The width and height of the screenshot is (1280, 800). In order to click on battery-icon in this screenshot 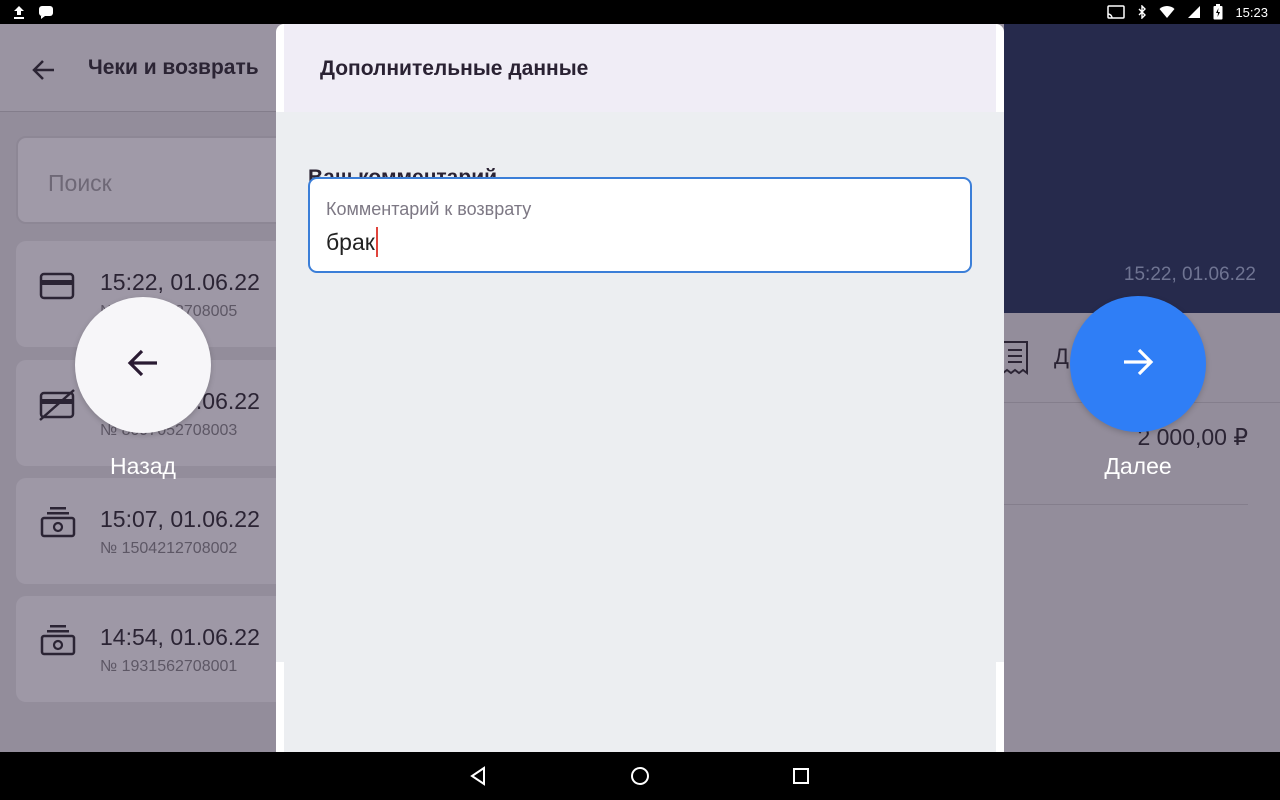, I will do `click(1218, 12)`.